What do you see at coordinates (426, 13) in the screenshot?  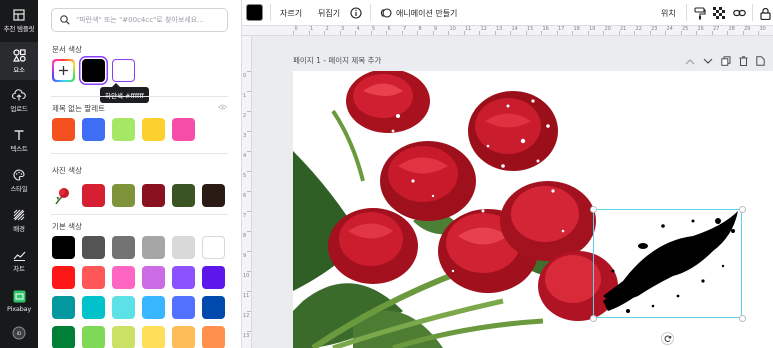 I see `animate-button: 애니메이션 만들기` at bounding box center [426, 13].